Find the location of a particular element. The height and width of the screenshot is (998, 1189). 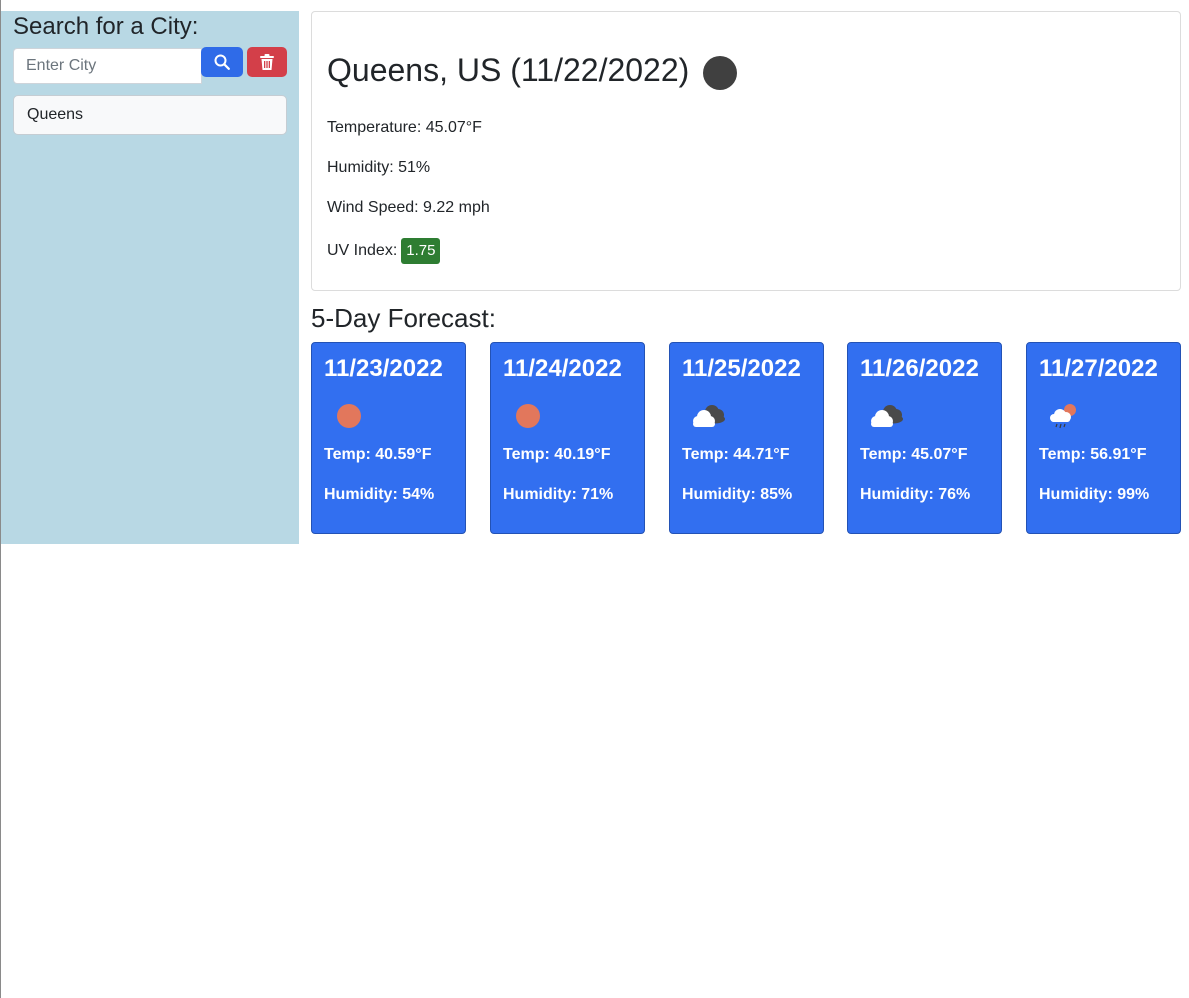

forecast-temp: Temp: 40.19°F is located at coordinates (557, 454).